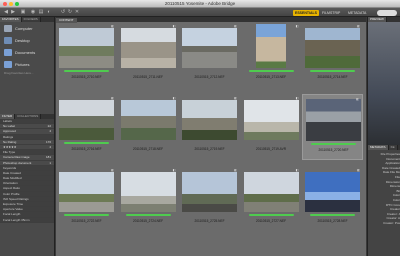 This screenshot has width=400, height=256. What do you see at coordinates (9, 152) in the screenshot?
I see `filter-label: File Type` at bounding box center [9, 152].